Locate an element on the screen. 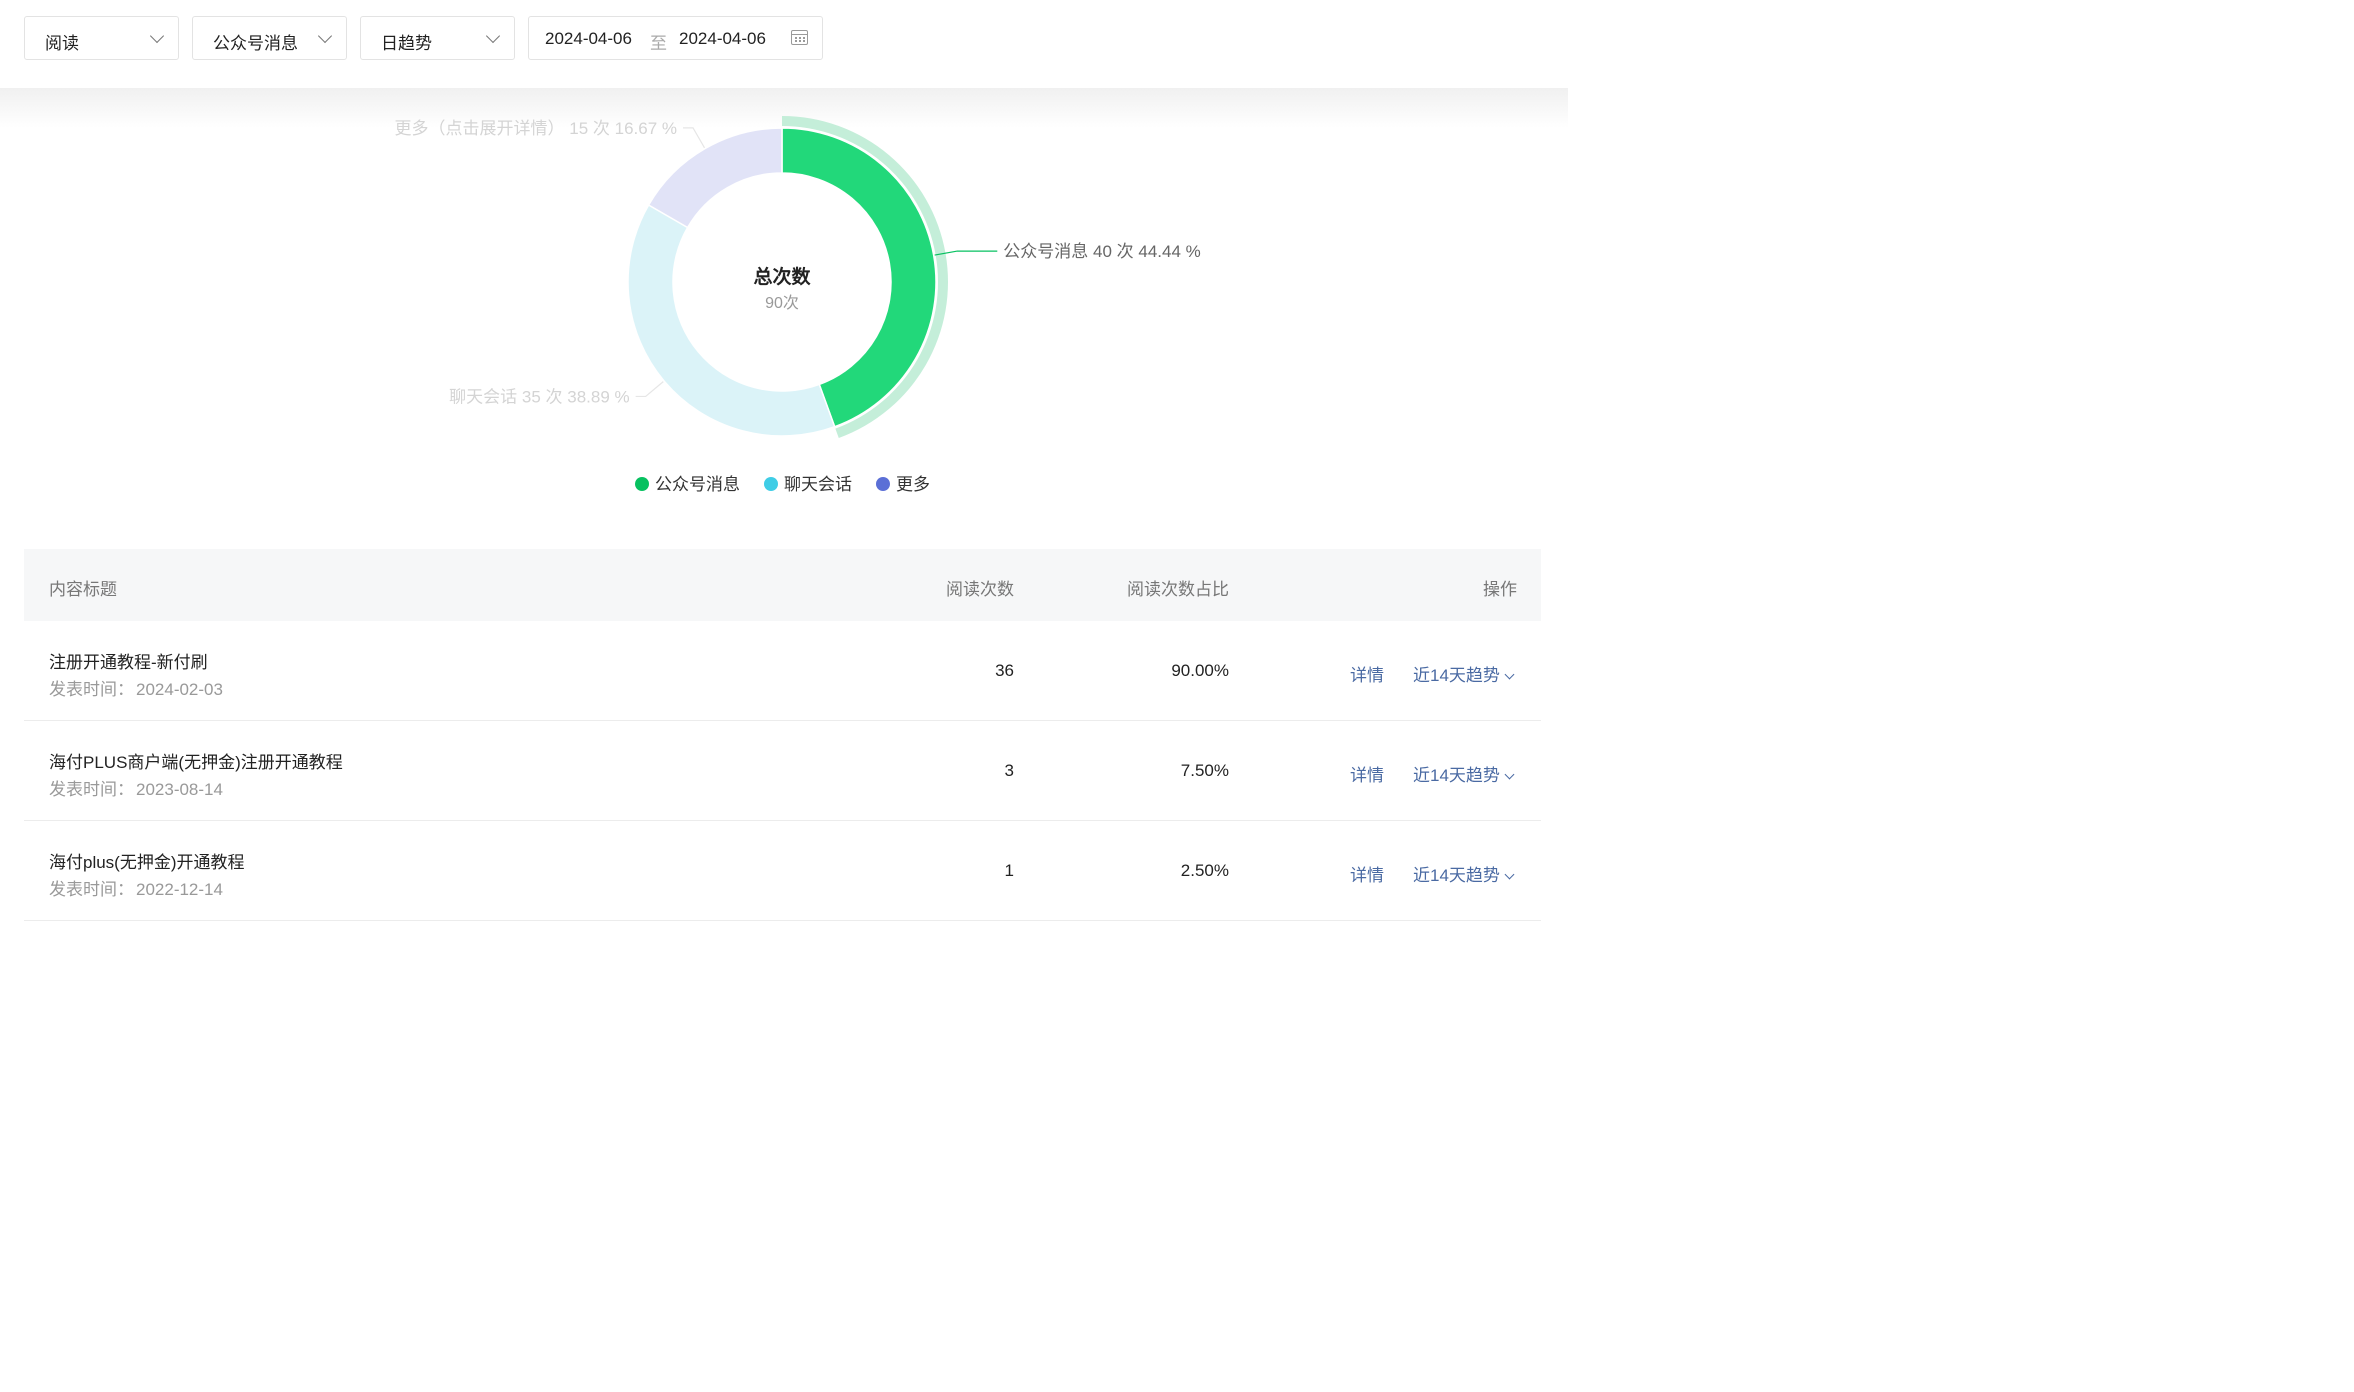 Image resolution: width=2354 pixels, height=1392 pixels. row-date: 发表时间： 2024-02-03 is located at coordinates (136, 687).